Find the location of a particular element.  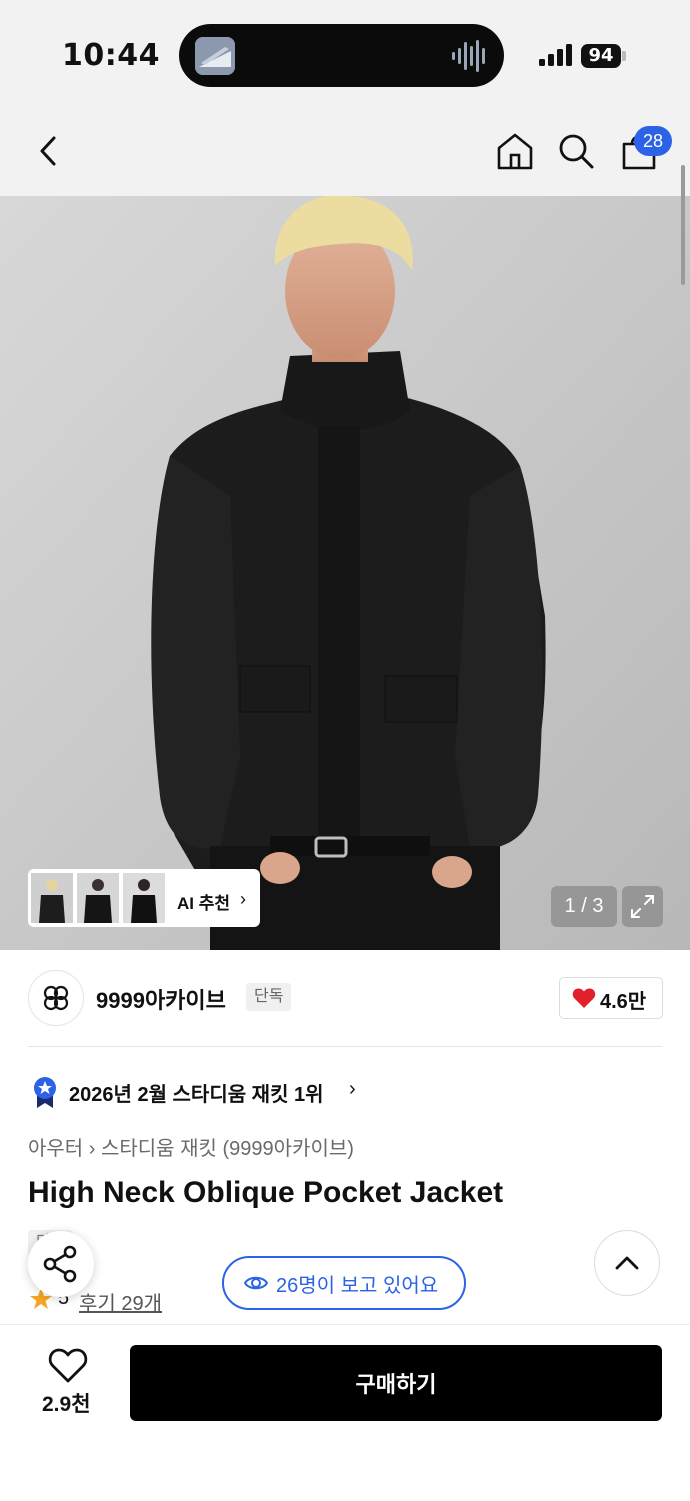

share-button is located at coordinates (61, 1264).